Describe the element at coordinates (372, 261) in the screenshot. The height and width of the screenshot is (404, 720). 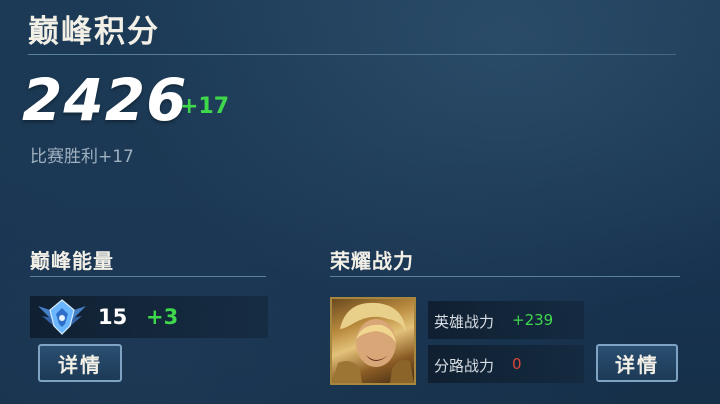
I see `power-section-title: 荣耀战力` at that location.